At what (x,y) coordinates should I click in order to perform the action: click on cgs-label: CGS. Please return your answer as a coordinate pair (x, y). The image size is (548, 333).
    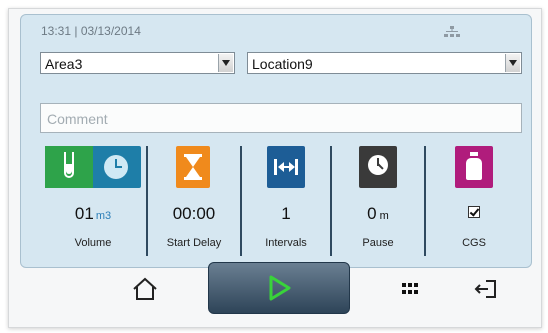
    Looking at the image, I should click on (474, 243).